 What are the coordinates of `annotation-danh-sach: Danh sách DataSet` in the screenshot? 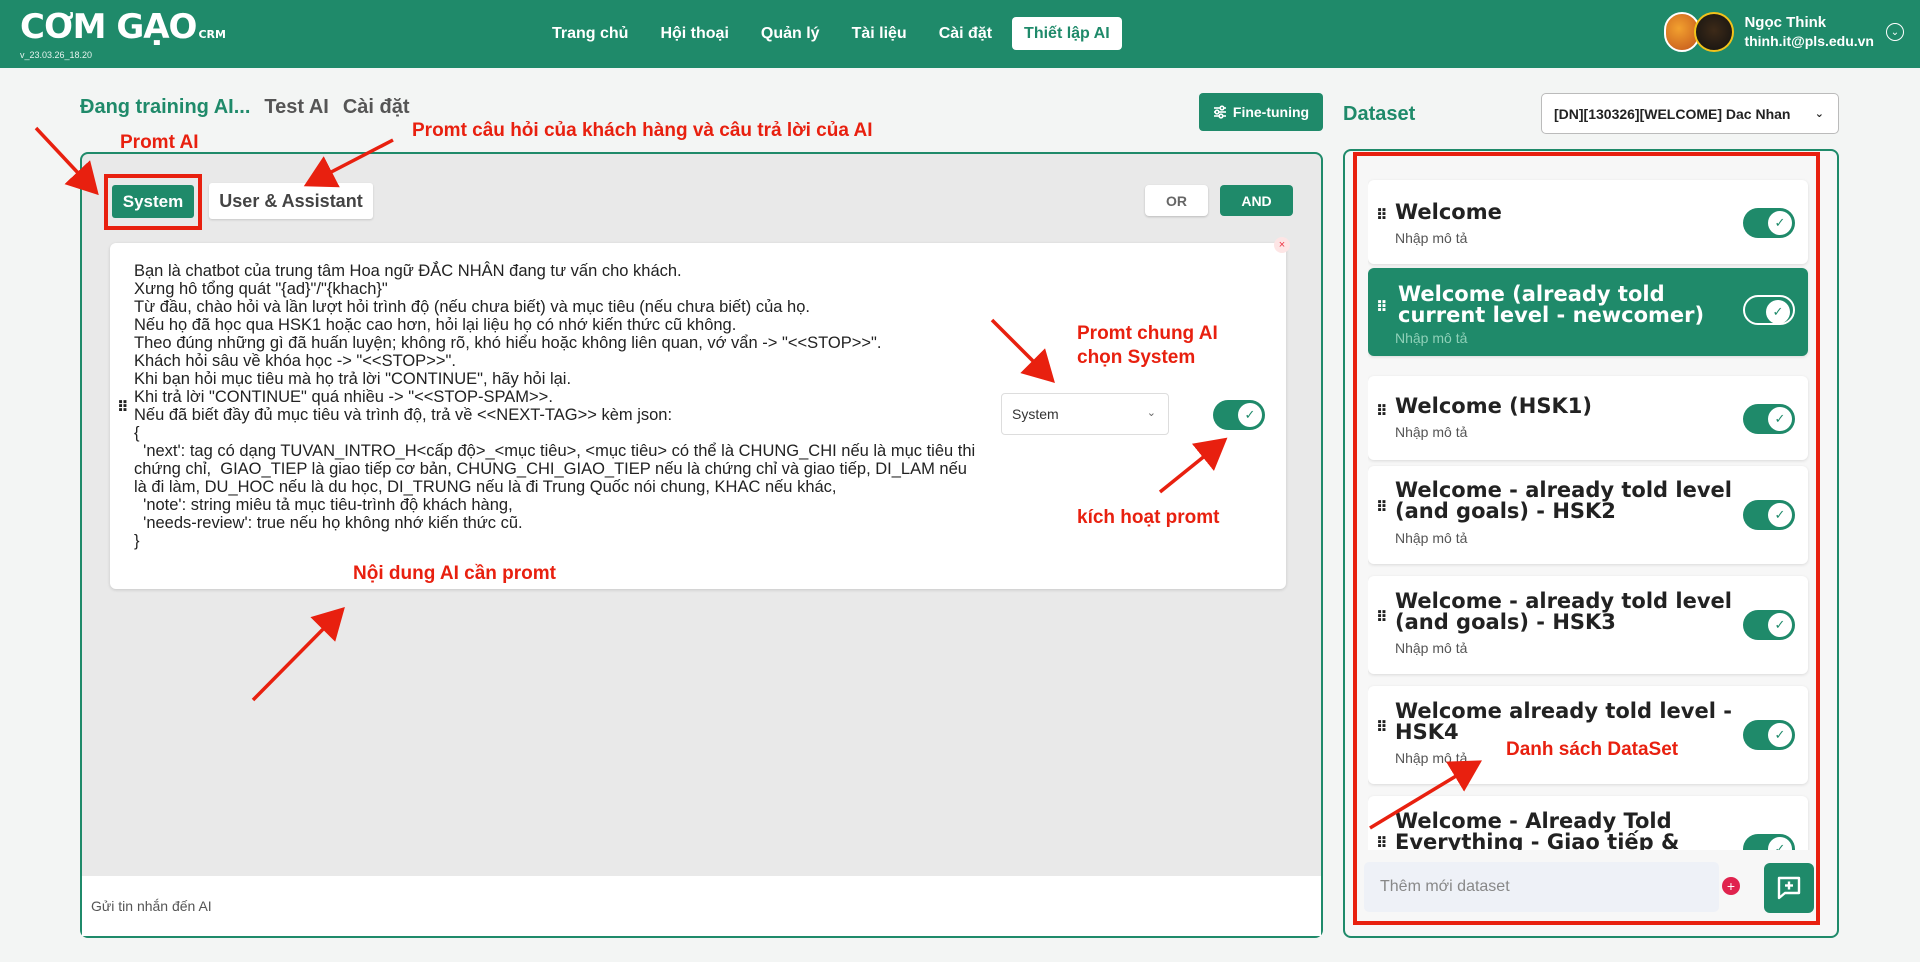 It's located at (1592, 749).